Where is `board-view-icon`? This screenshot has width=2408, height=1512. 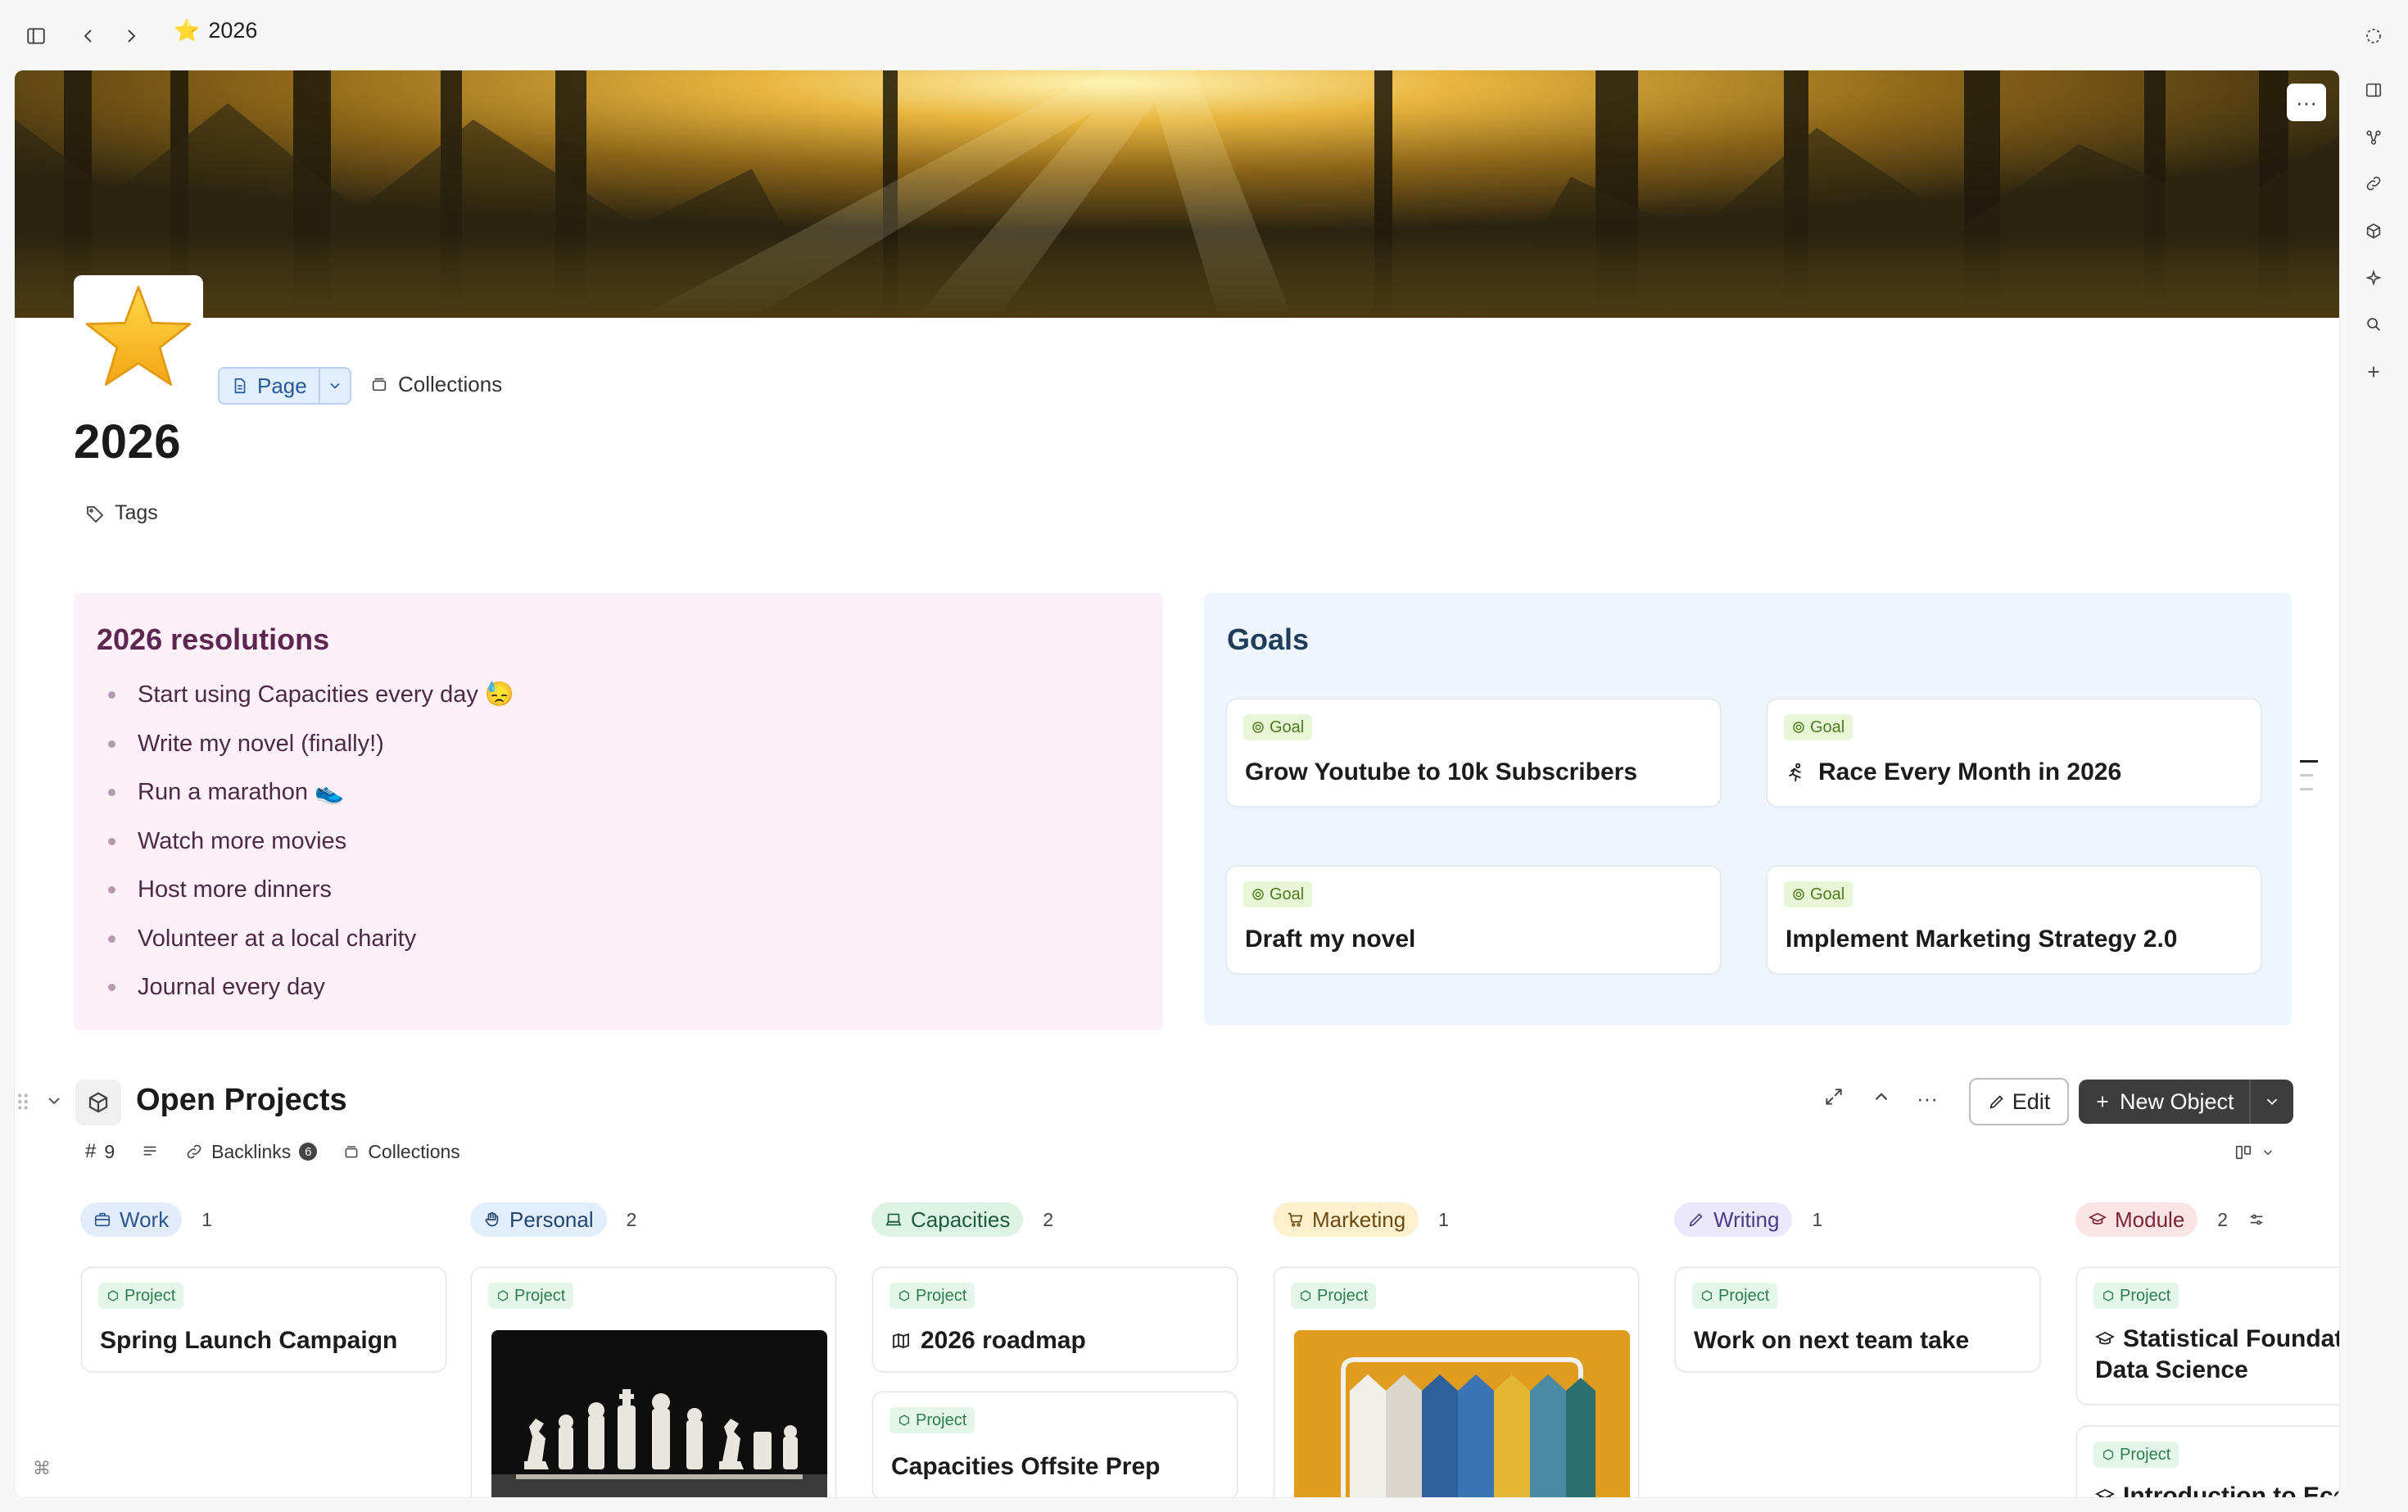 board-view-icon is located at coordinates (2243, 1153).